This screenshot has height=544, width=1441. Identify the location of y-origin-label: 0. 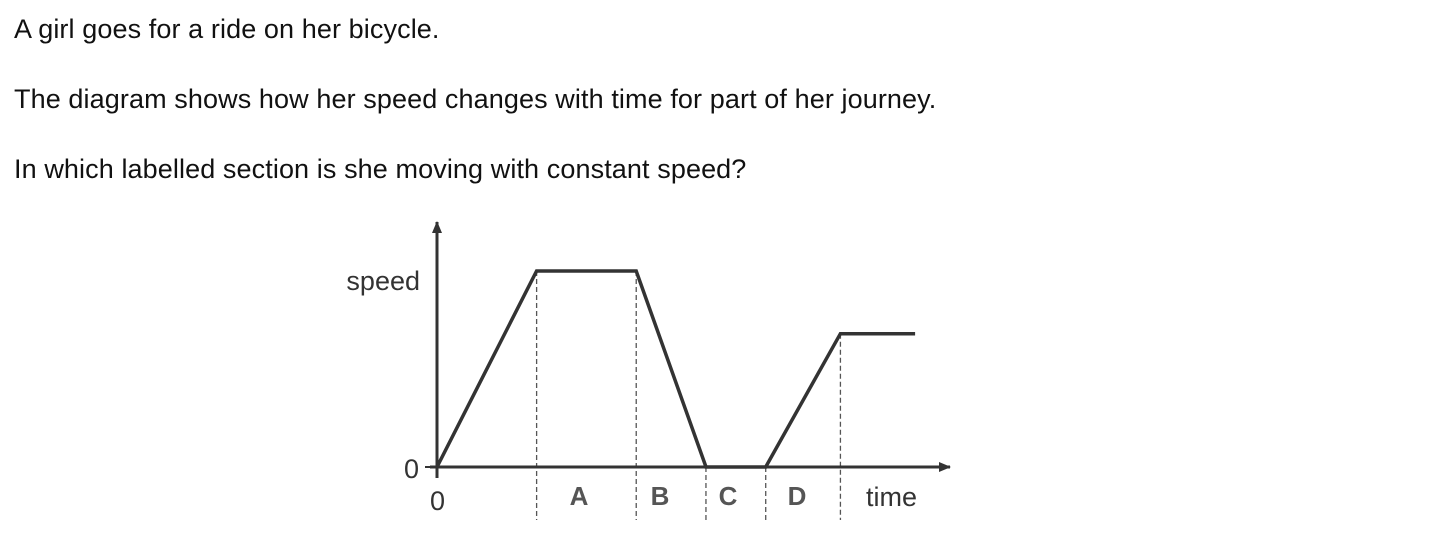
(411, 469).